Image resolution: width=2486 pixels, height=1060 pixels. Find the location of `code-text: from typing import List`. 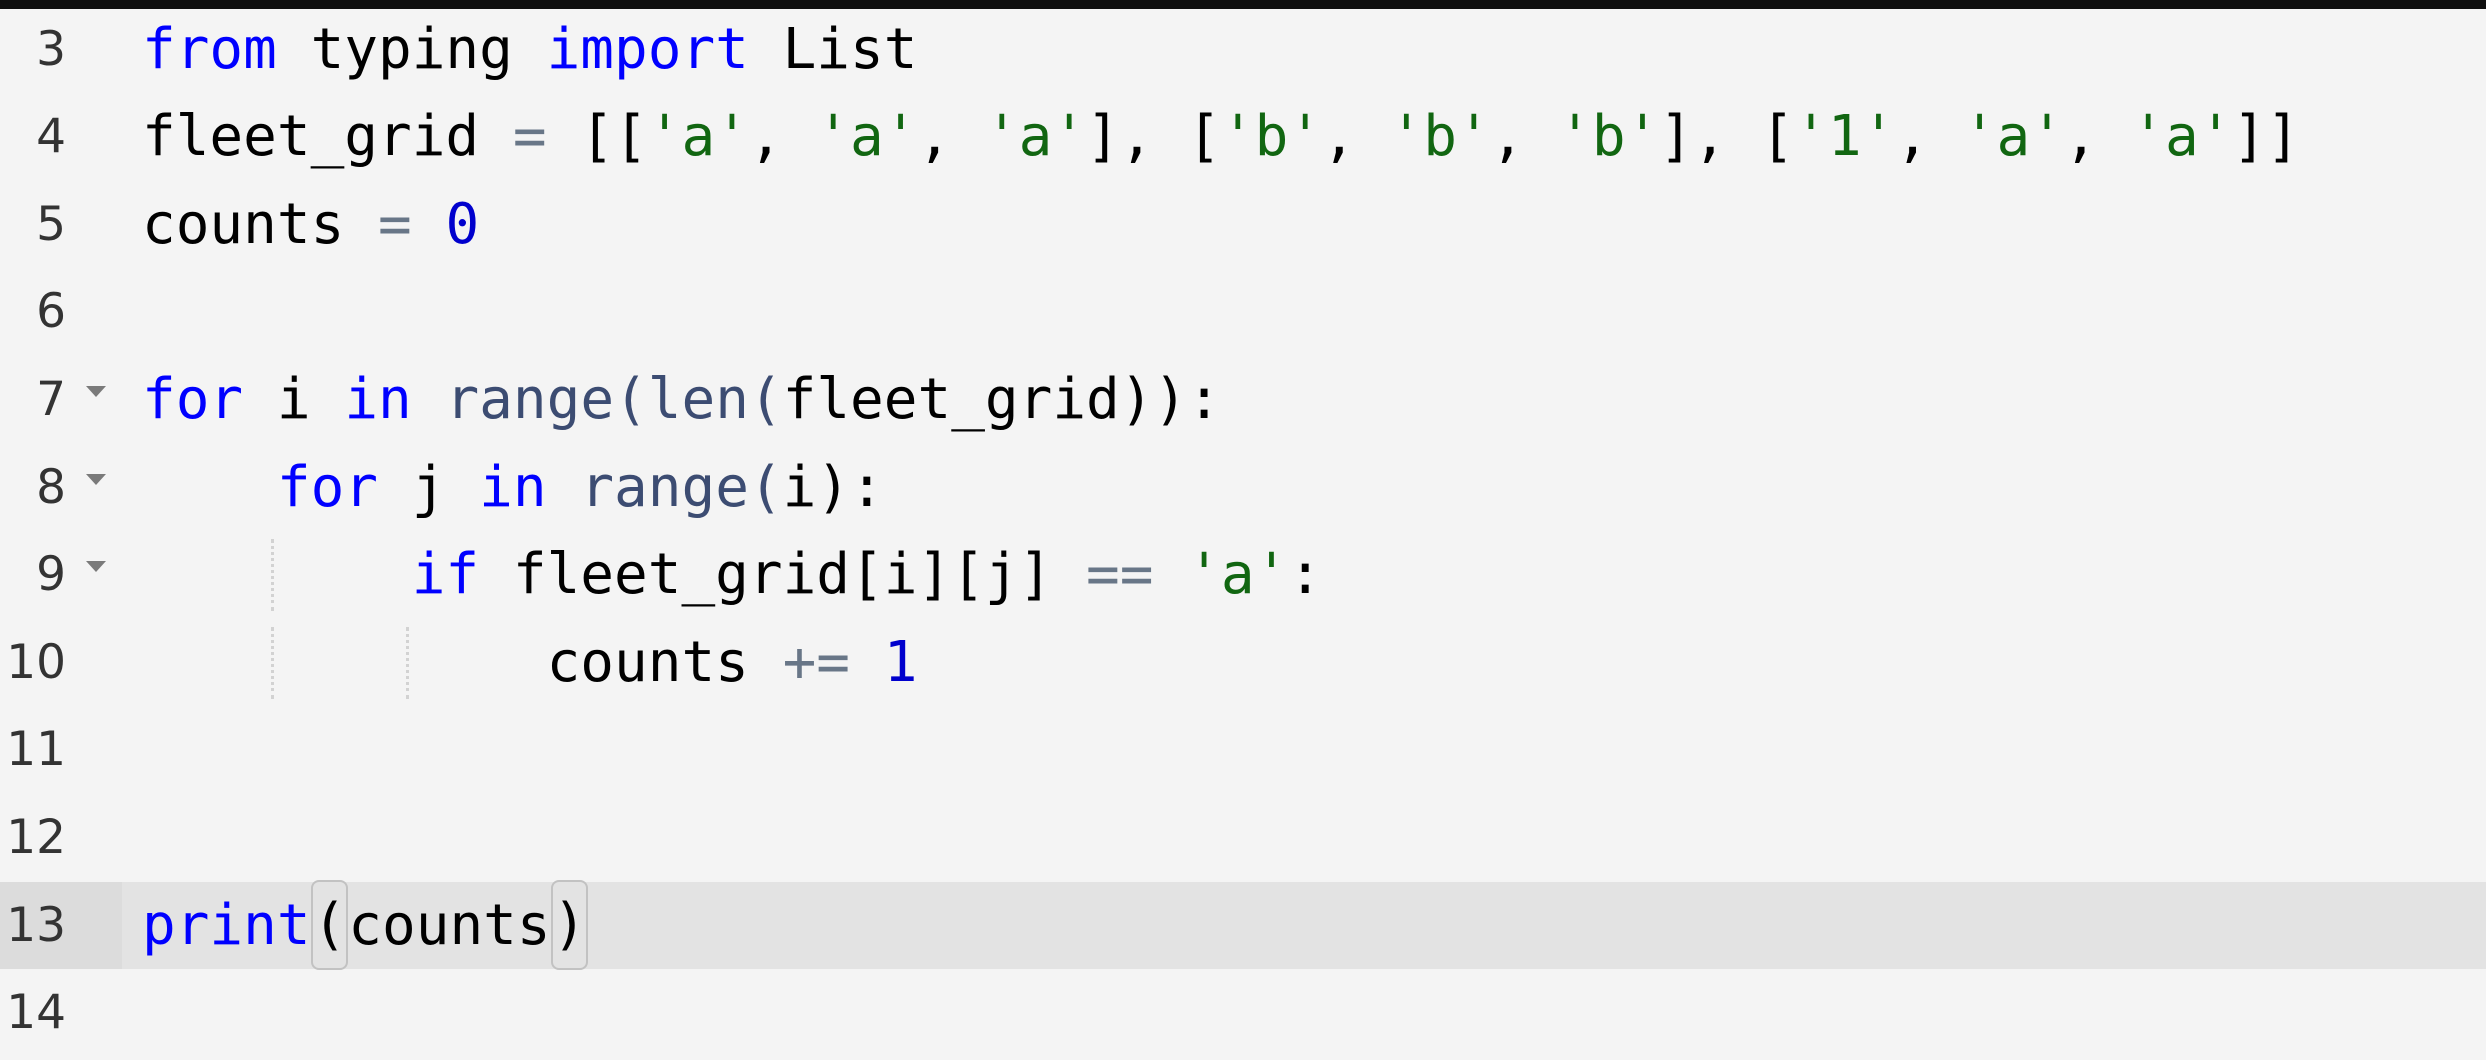

code-text: from typing import List is located at coordinates (529, 50).